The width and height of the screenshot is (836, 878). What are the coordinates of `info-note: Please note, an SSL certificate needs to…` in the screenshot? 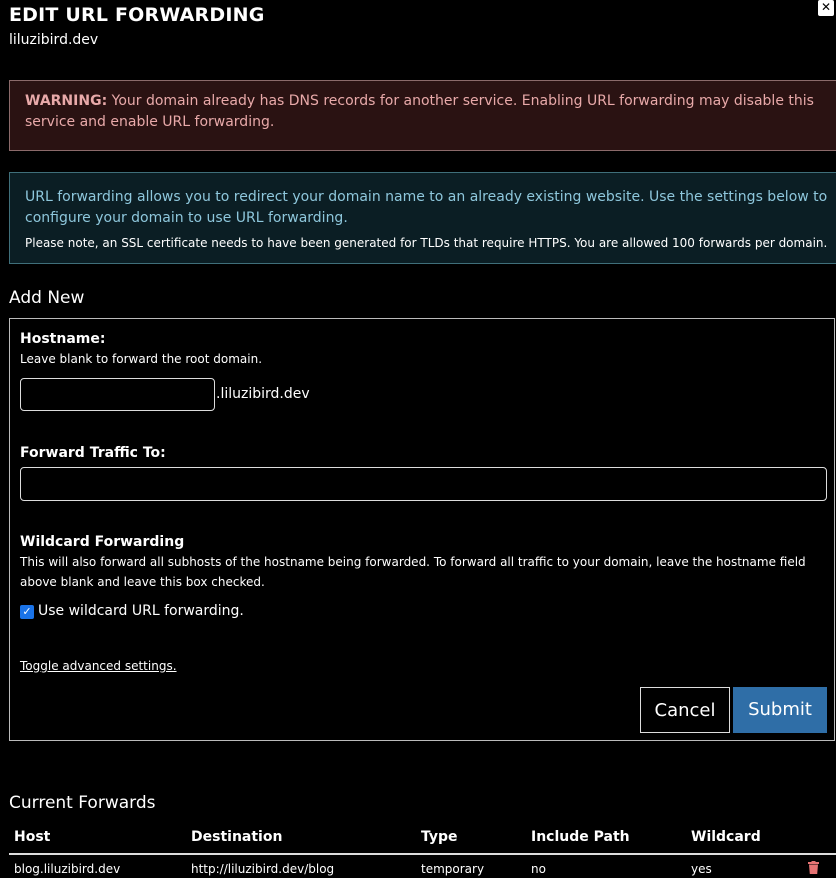 It's located at (426, 243).